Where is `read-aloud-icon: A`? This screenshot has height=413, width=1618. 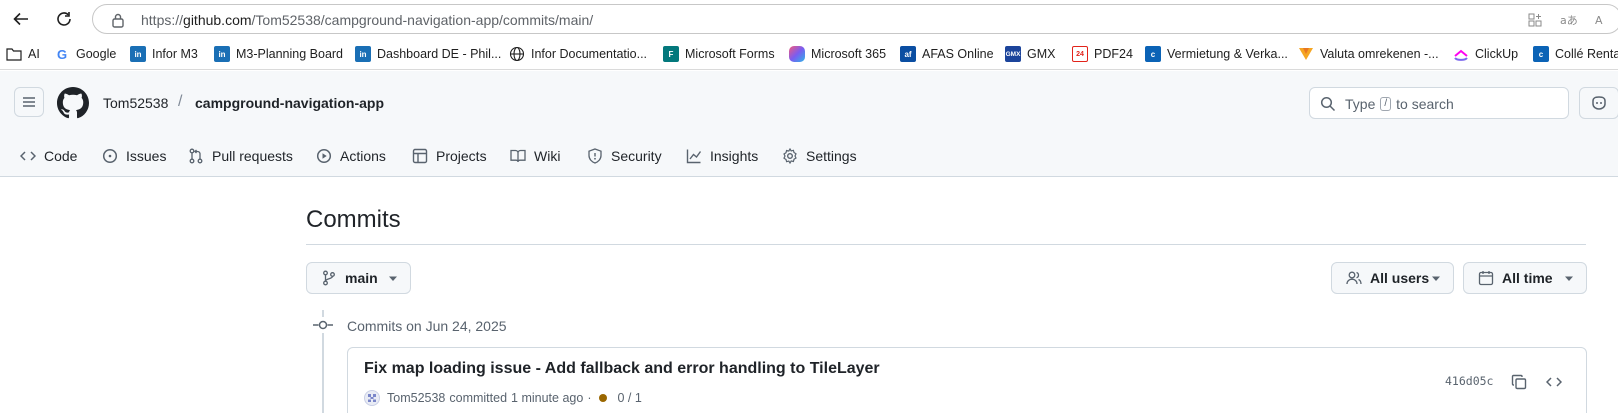 read-aloud-icon: A is located at coordinates (1602, 20).